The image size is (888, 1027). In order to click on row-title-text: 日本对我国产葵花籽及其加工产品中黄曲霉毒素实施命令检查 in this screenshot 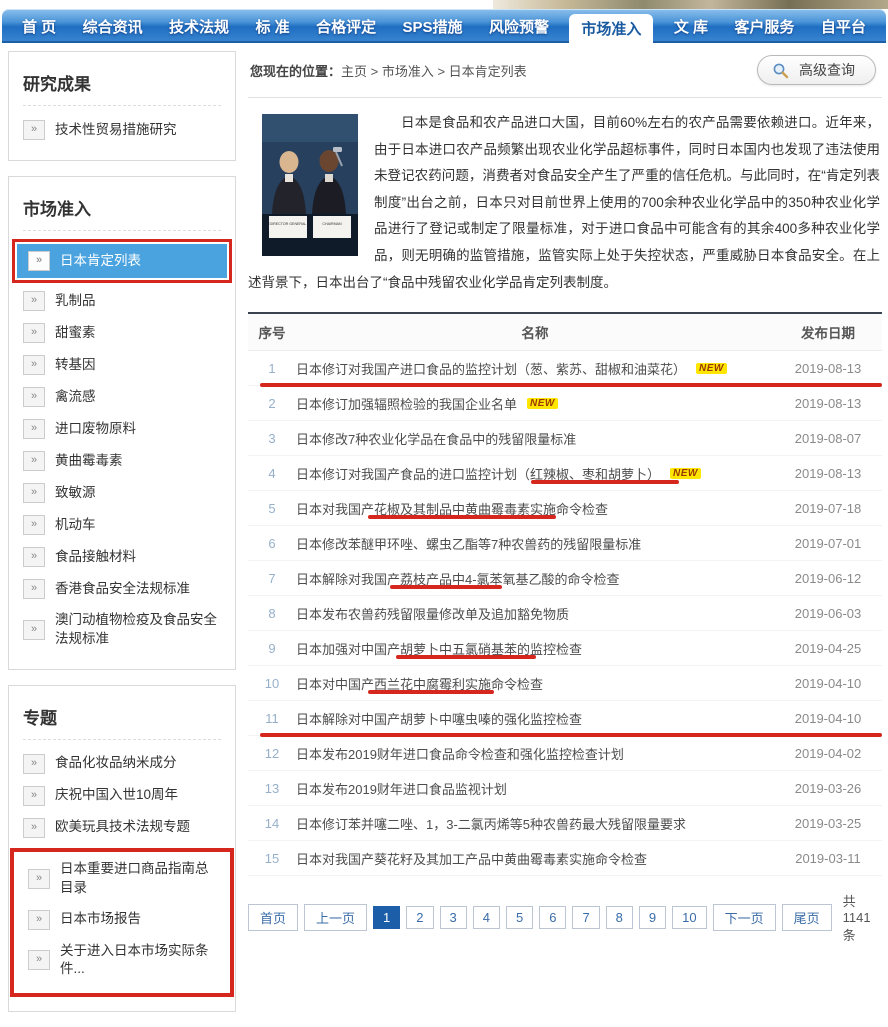, I will do `click(472, 860)`.